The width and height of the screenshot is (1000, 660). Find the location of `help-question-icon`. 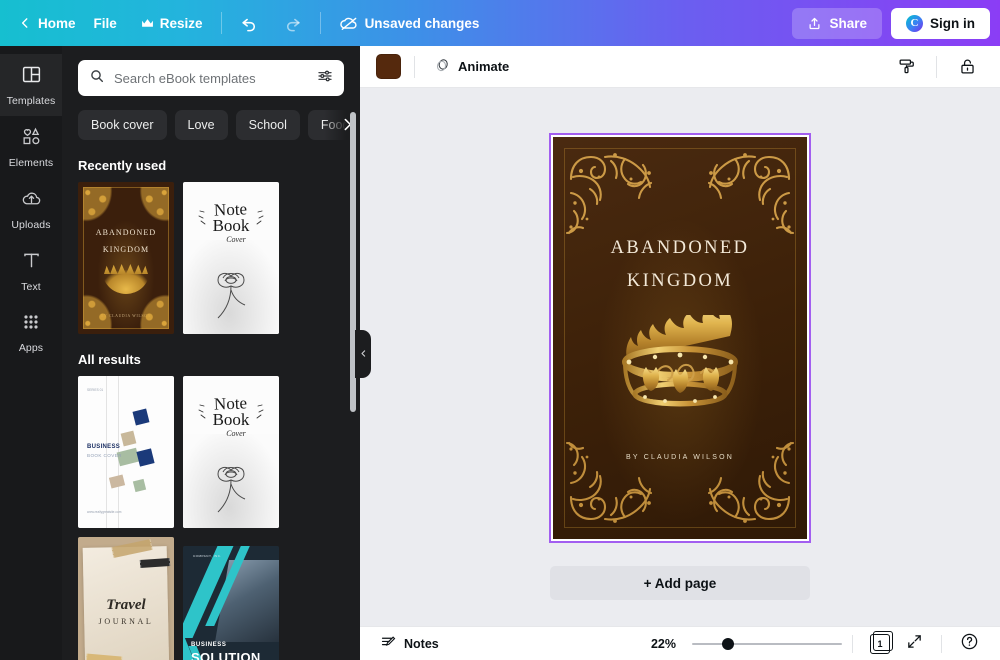

help-question-icon is located at coordinates (969, 644).